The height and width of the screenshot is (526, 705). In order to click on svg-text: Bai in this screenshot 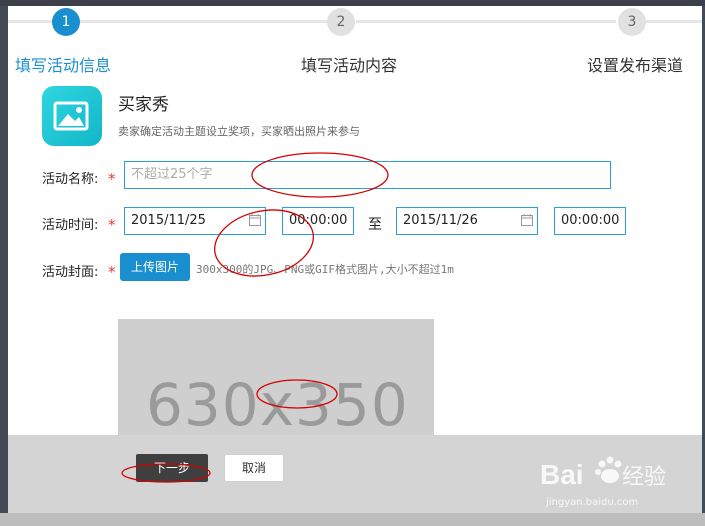, I will do `click(562, 474)`.